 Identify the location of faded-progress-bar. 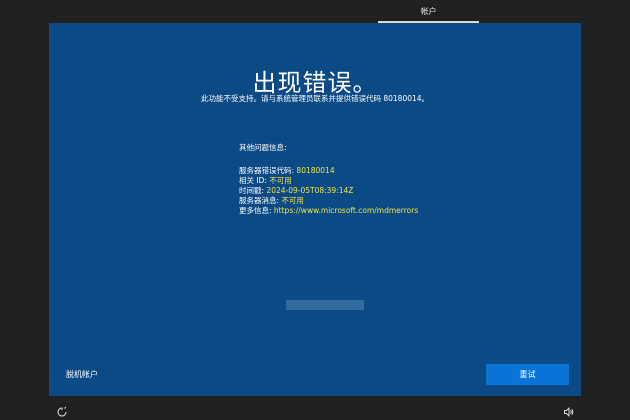
(325, 305).